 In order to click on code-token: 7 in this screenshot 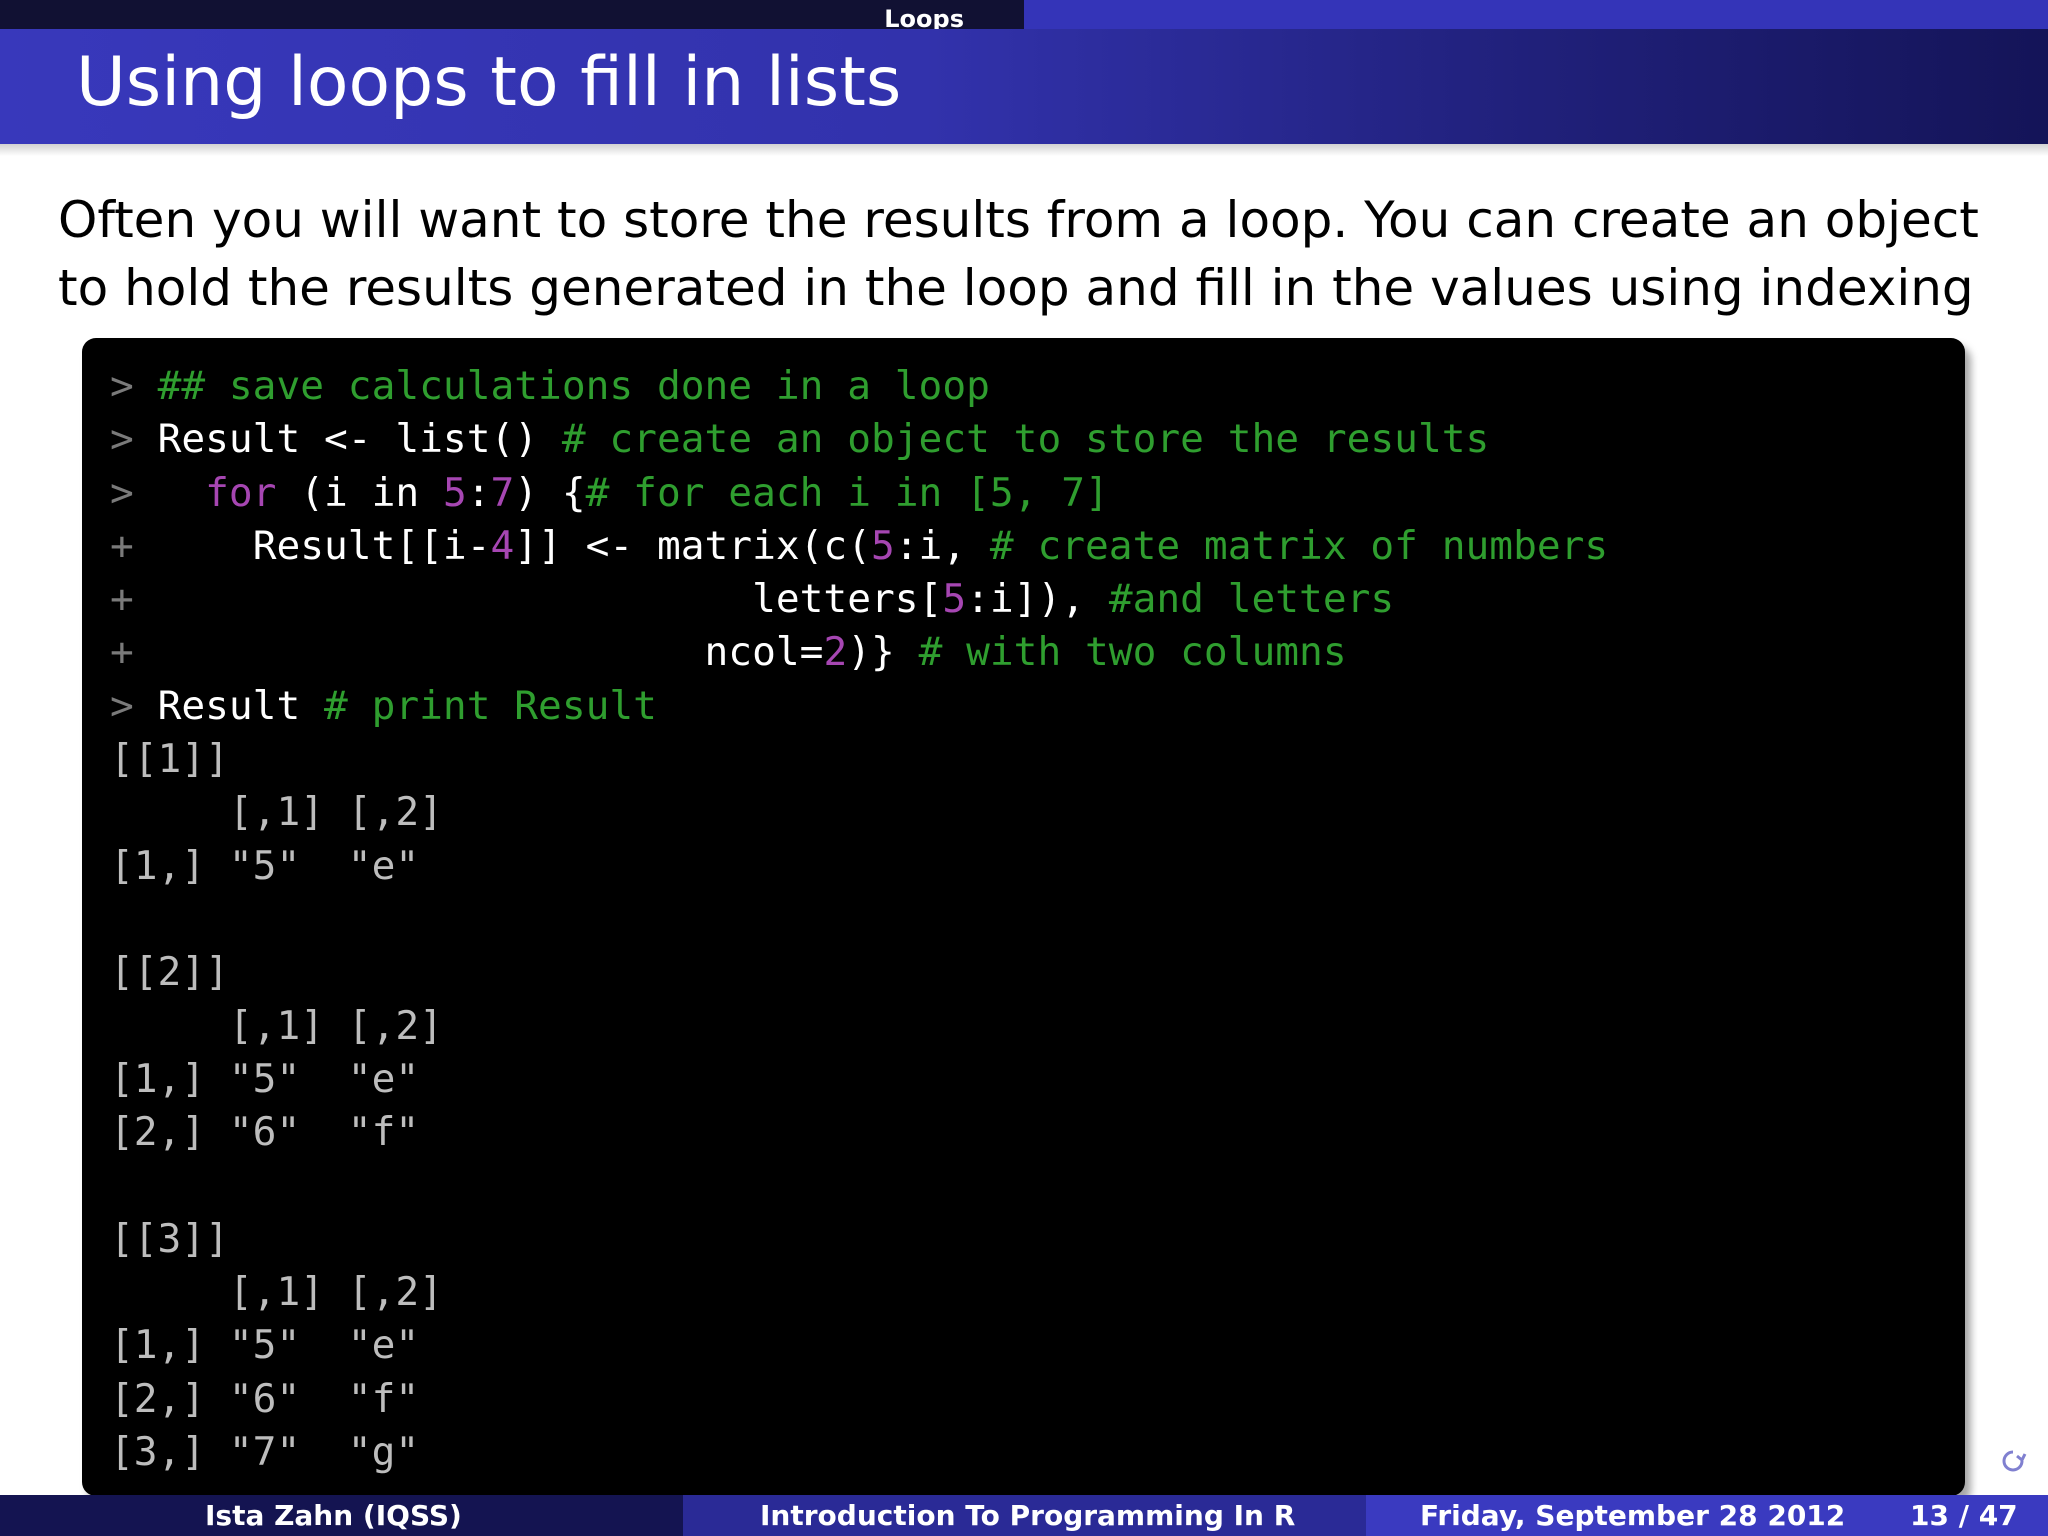, I will do `click(502, 492)`.